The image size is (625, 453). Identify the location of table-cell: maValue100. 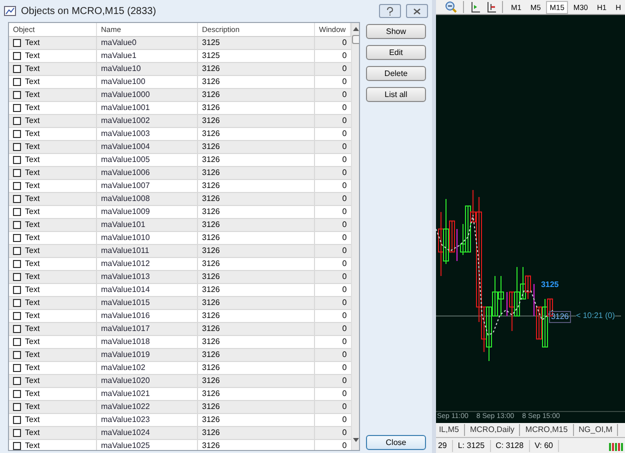
(147, 82).